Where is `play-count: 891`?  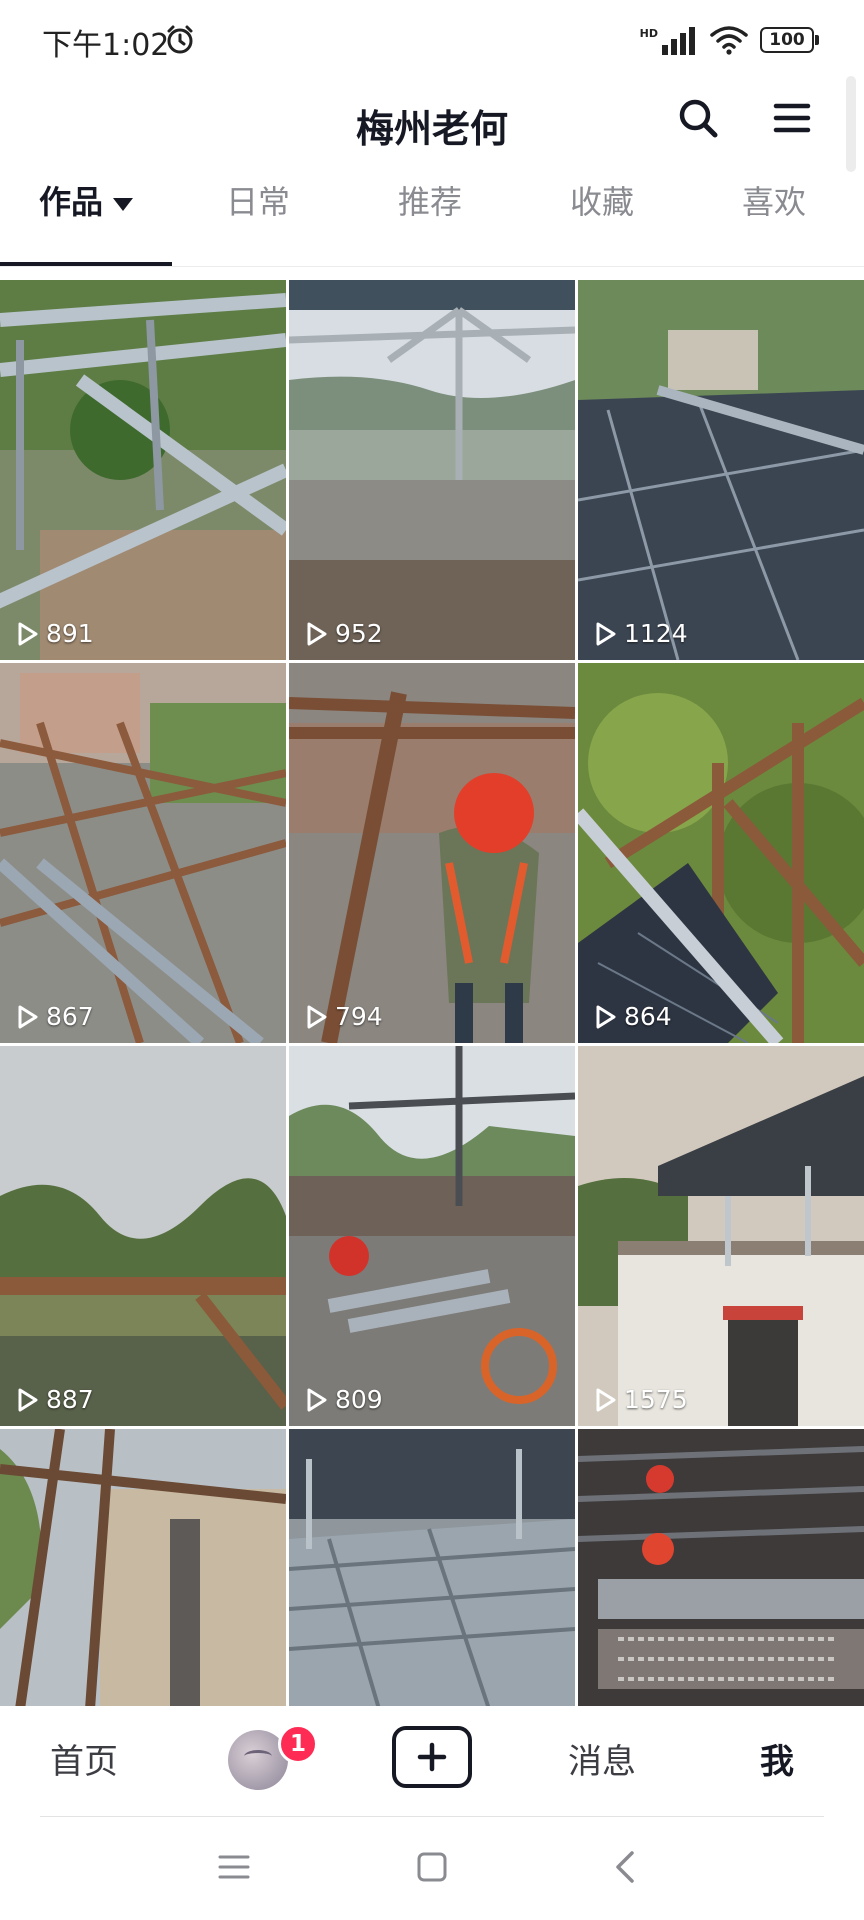
play-count: 891 is located at coordinates (54, 633).